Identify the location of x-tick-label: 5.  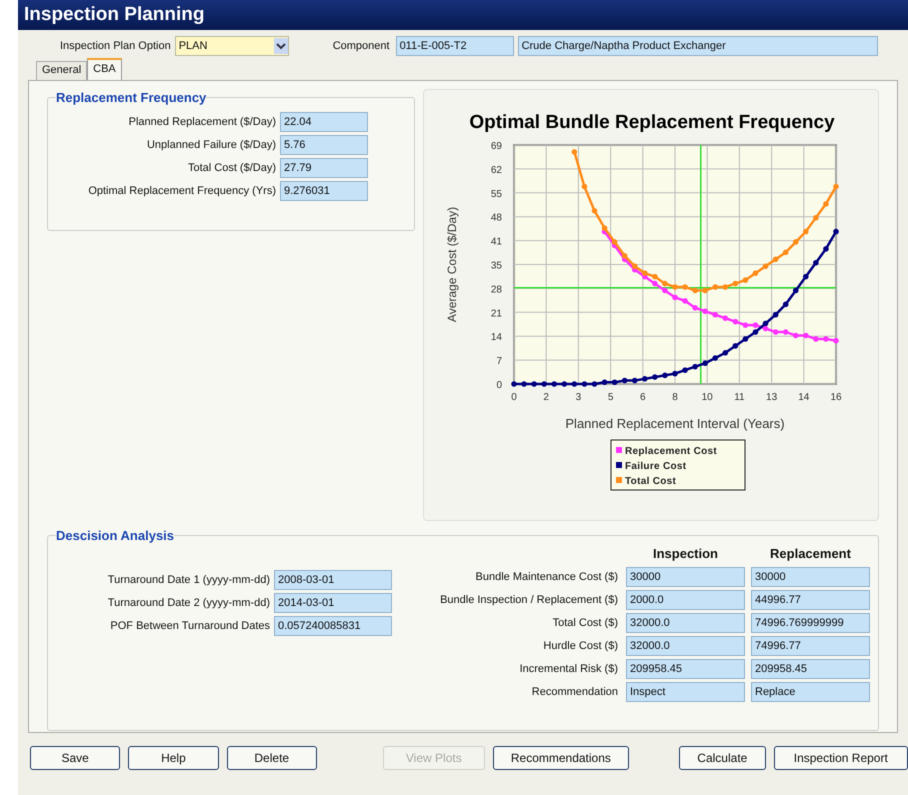
(611, 397).